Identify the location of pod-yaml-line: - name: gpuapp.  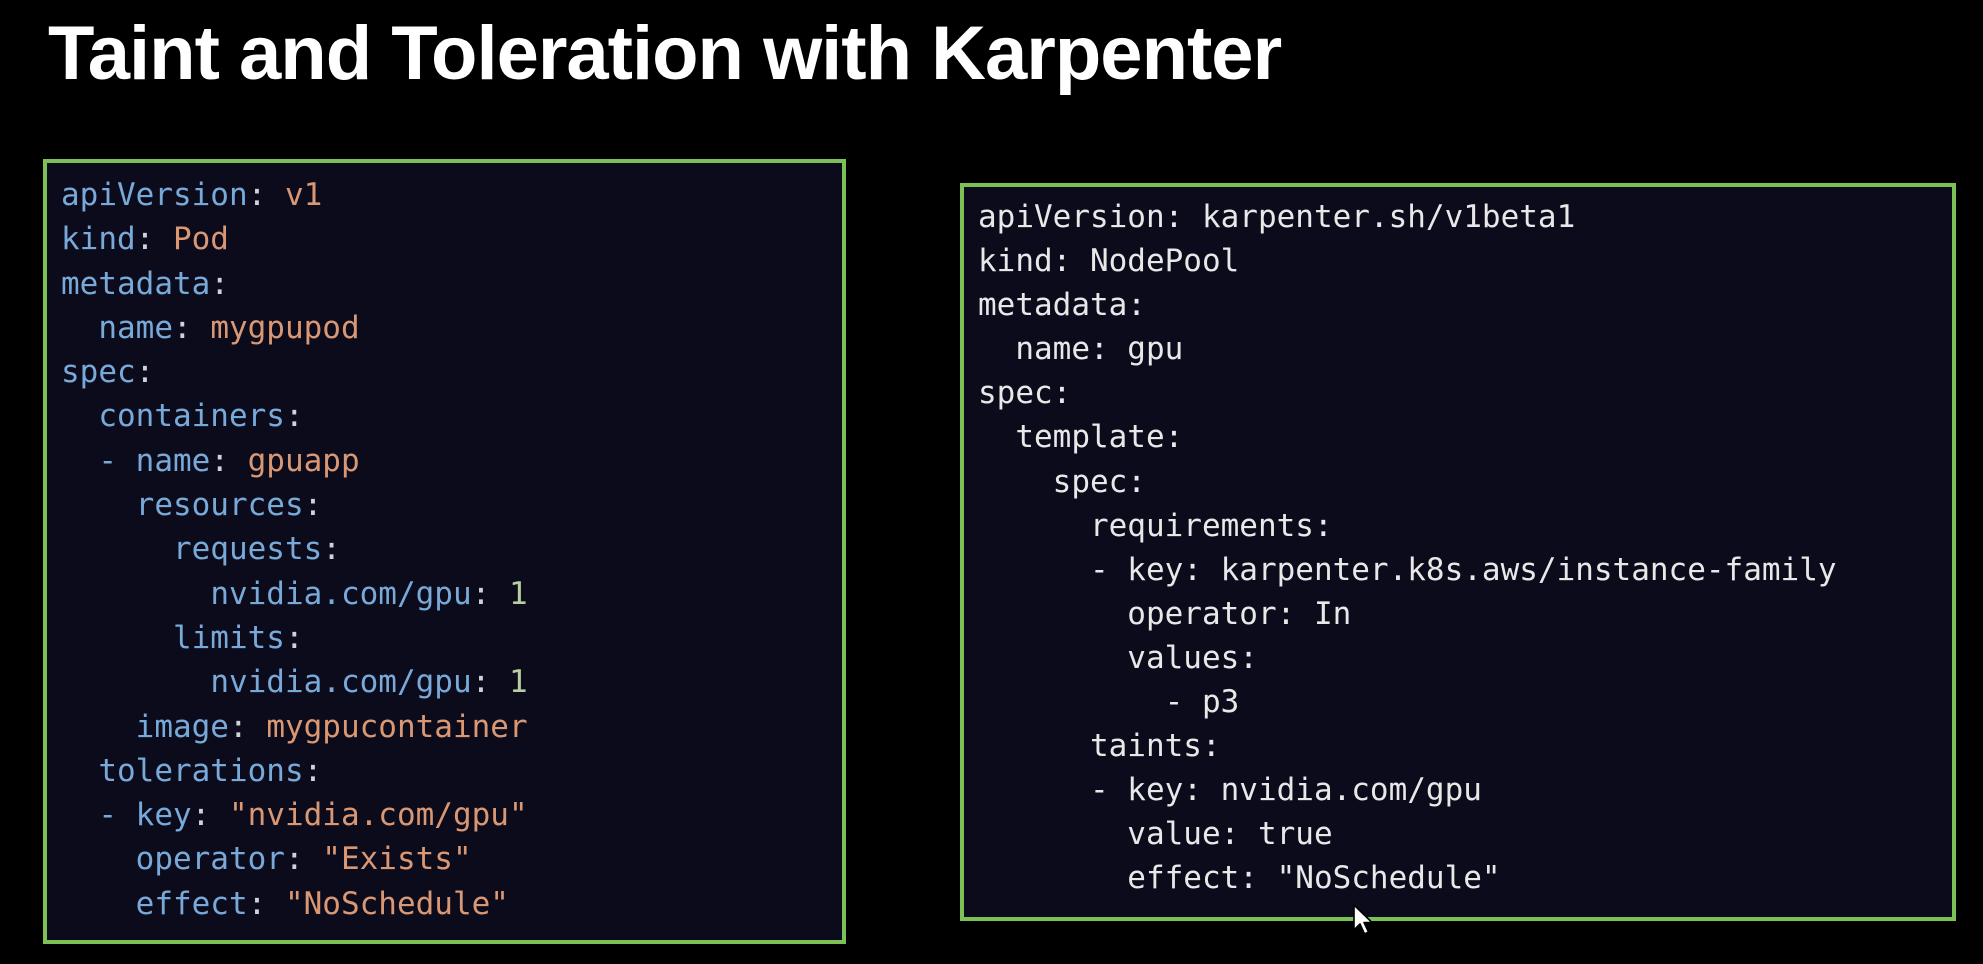
(451, 461).